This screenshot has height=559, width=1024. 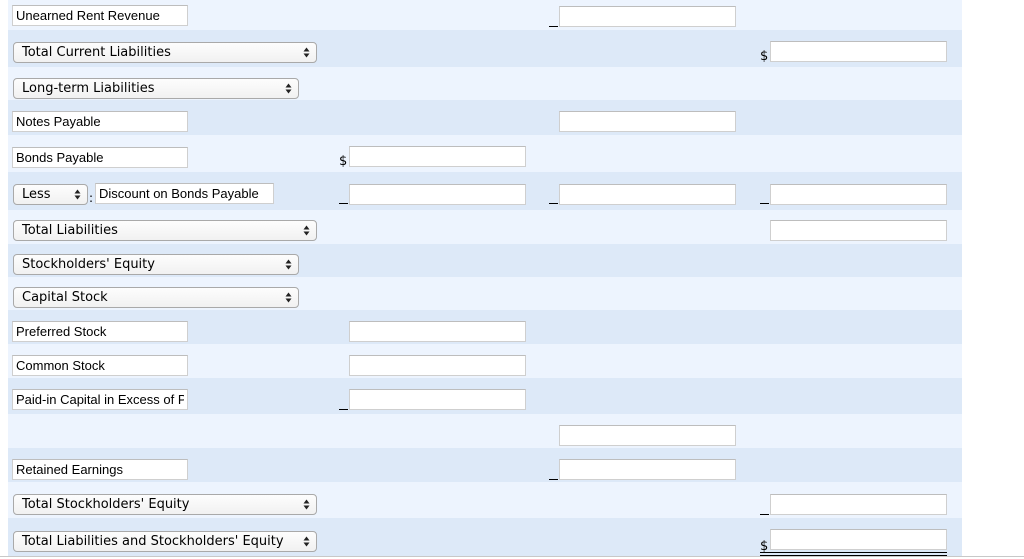 I want to click on row-long-term-liabilities: Long-term Liabilities, so click(x=485, y=83).